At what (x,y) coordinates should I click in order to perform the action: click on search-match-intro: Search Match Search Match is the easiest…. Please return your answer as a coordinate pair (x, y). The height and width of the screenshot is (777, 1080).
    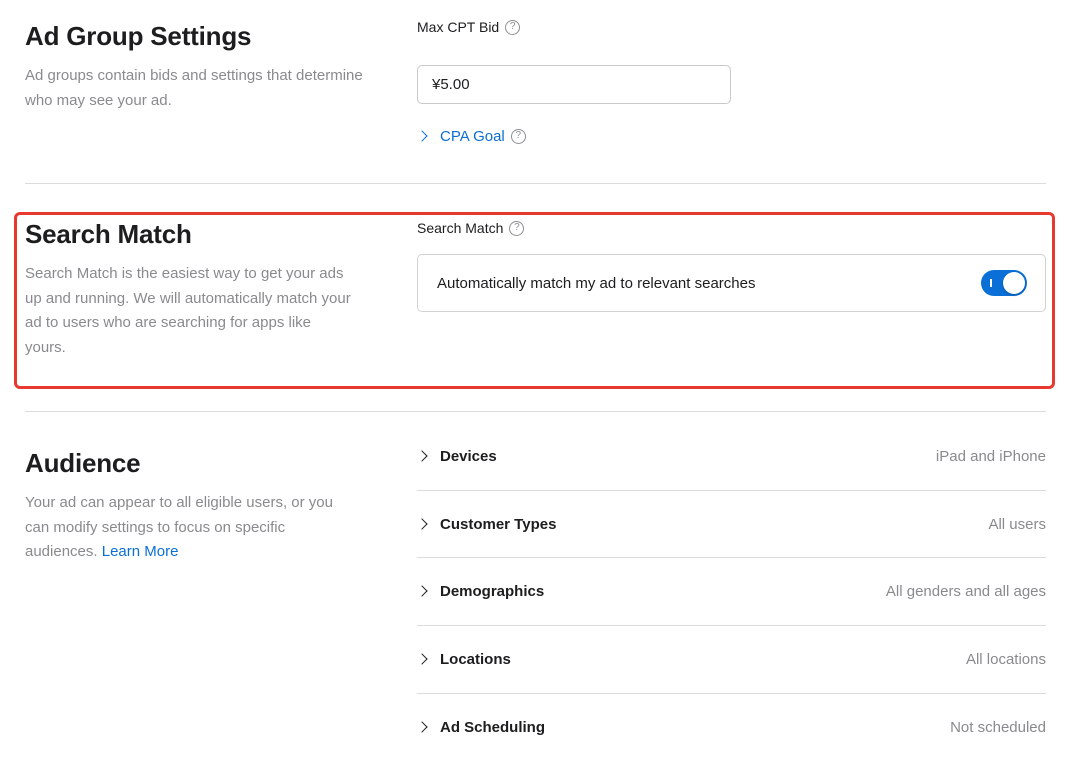
    Looking at the image, I should click on (195, 289).